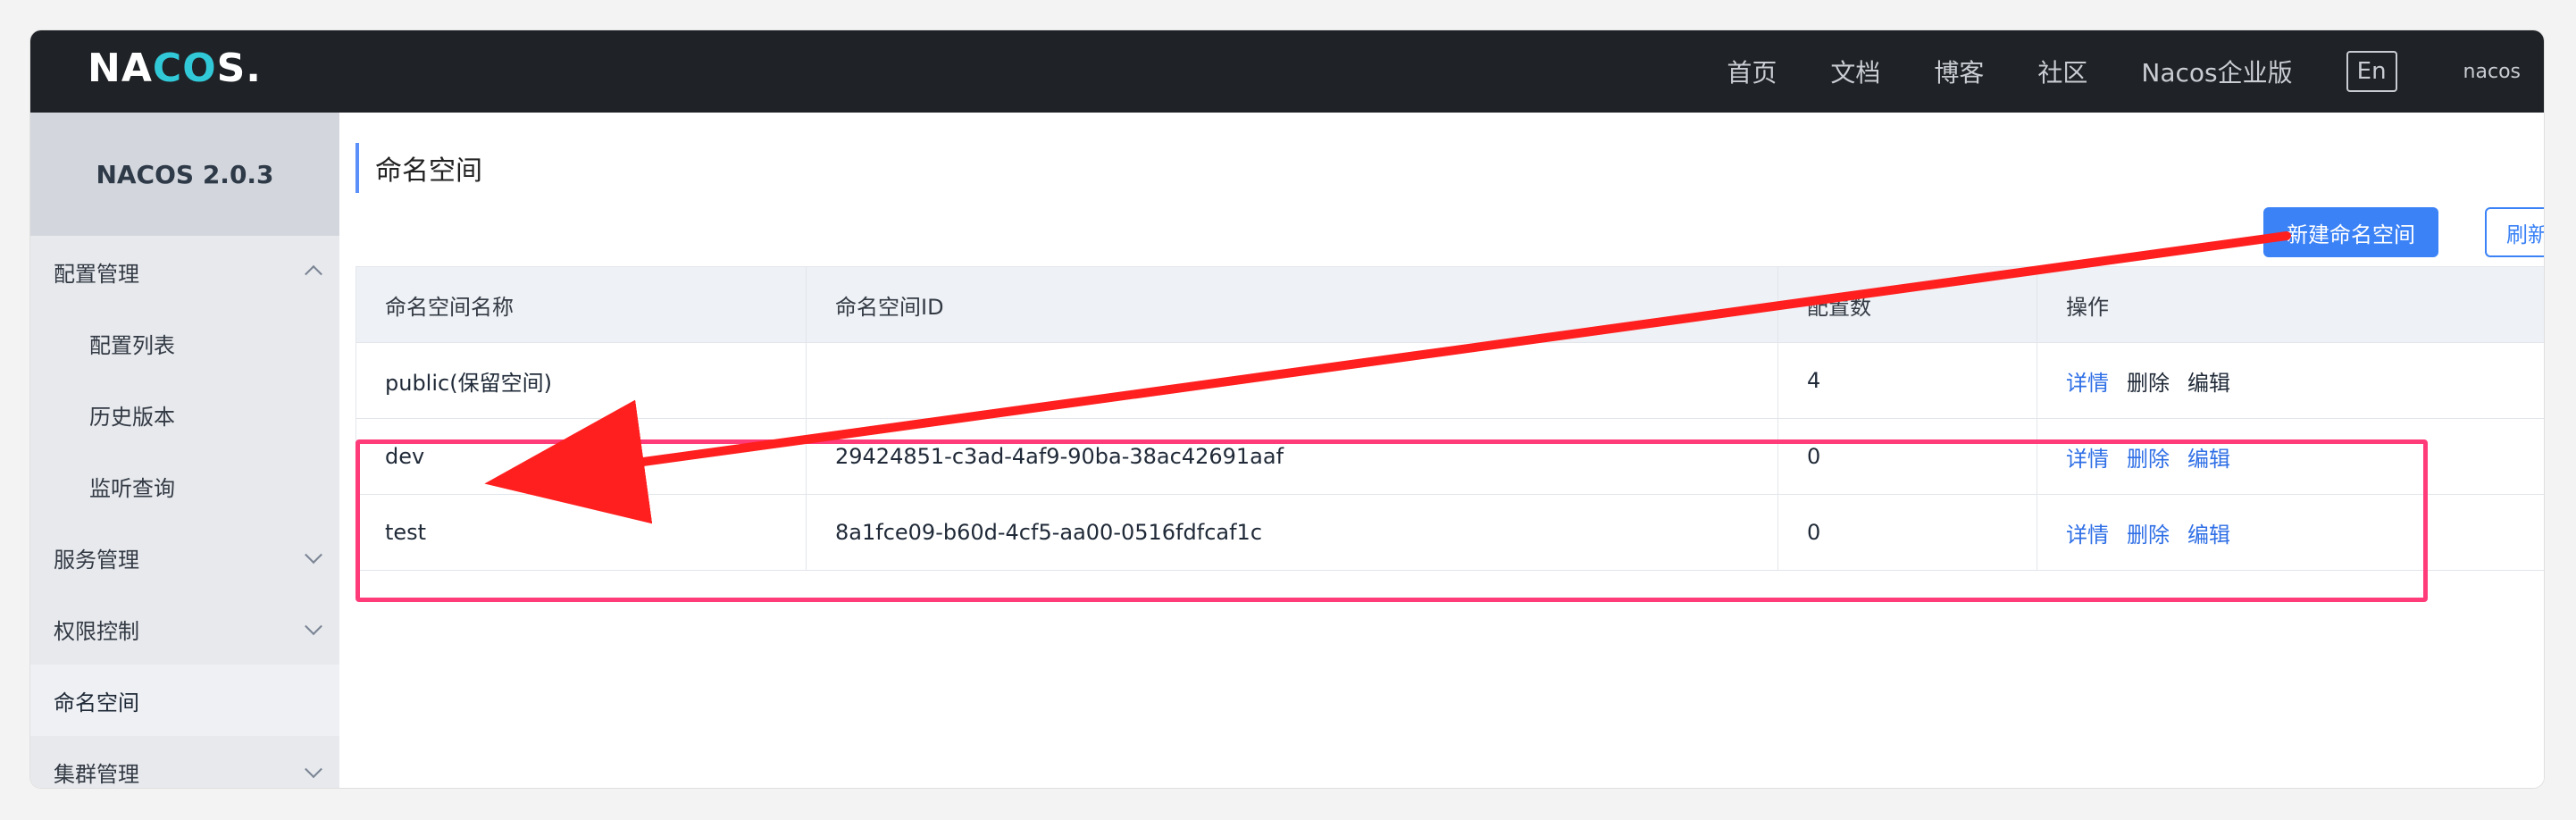 The height and width of the screenshot is (820, 2576). I want to click on nav-community: 社区, so click(2062, 71).